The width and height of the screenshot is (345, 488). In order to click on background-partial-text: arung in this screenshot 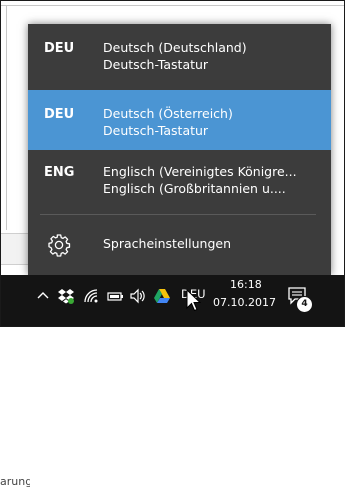, I will do `click(15, 481)`.